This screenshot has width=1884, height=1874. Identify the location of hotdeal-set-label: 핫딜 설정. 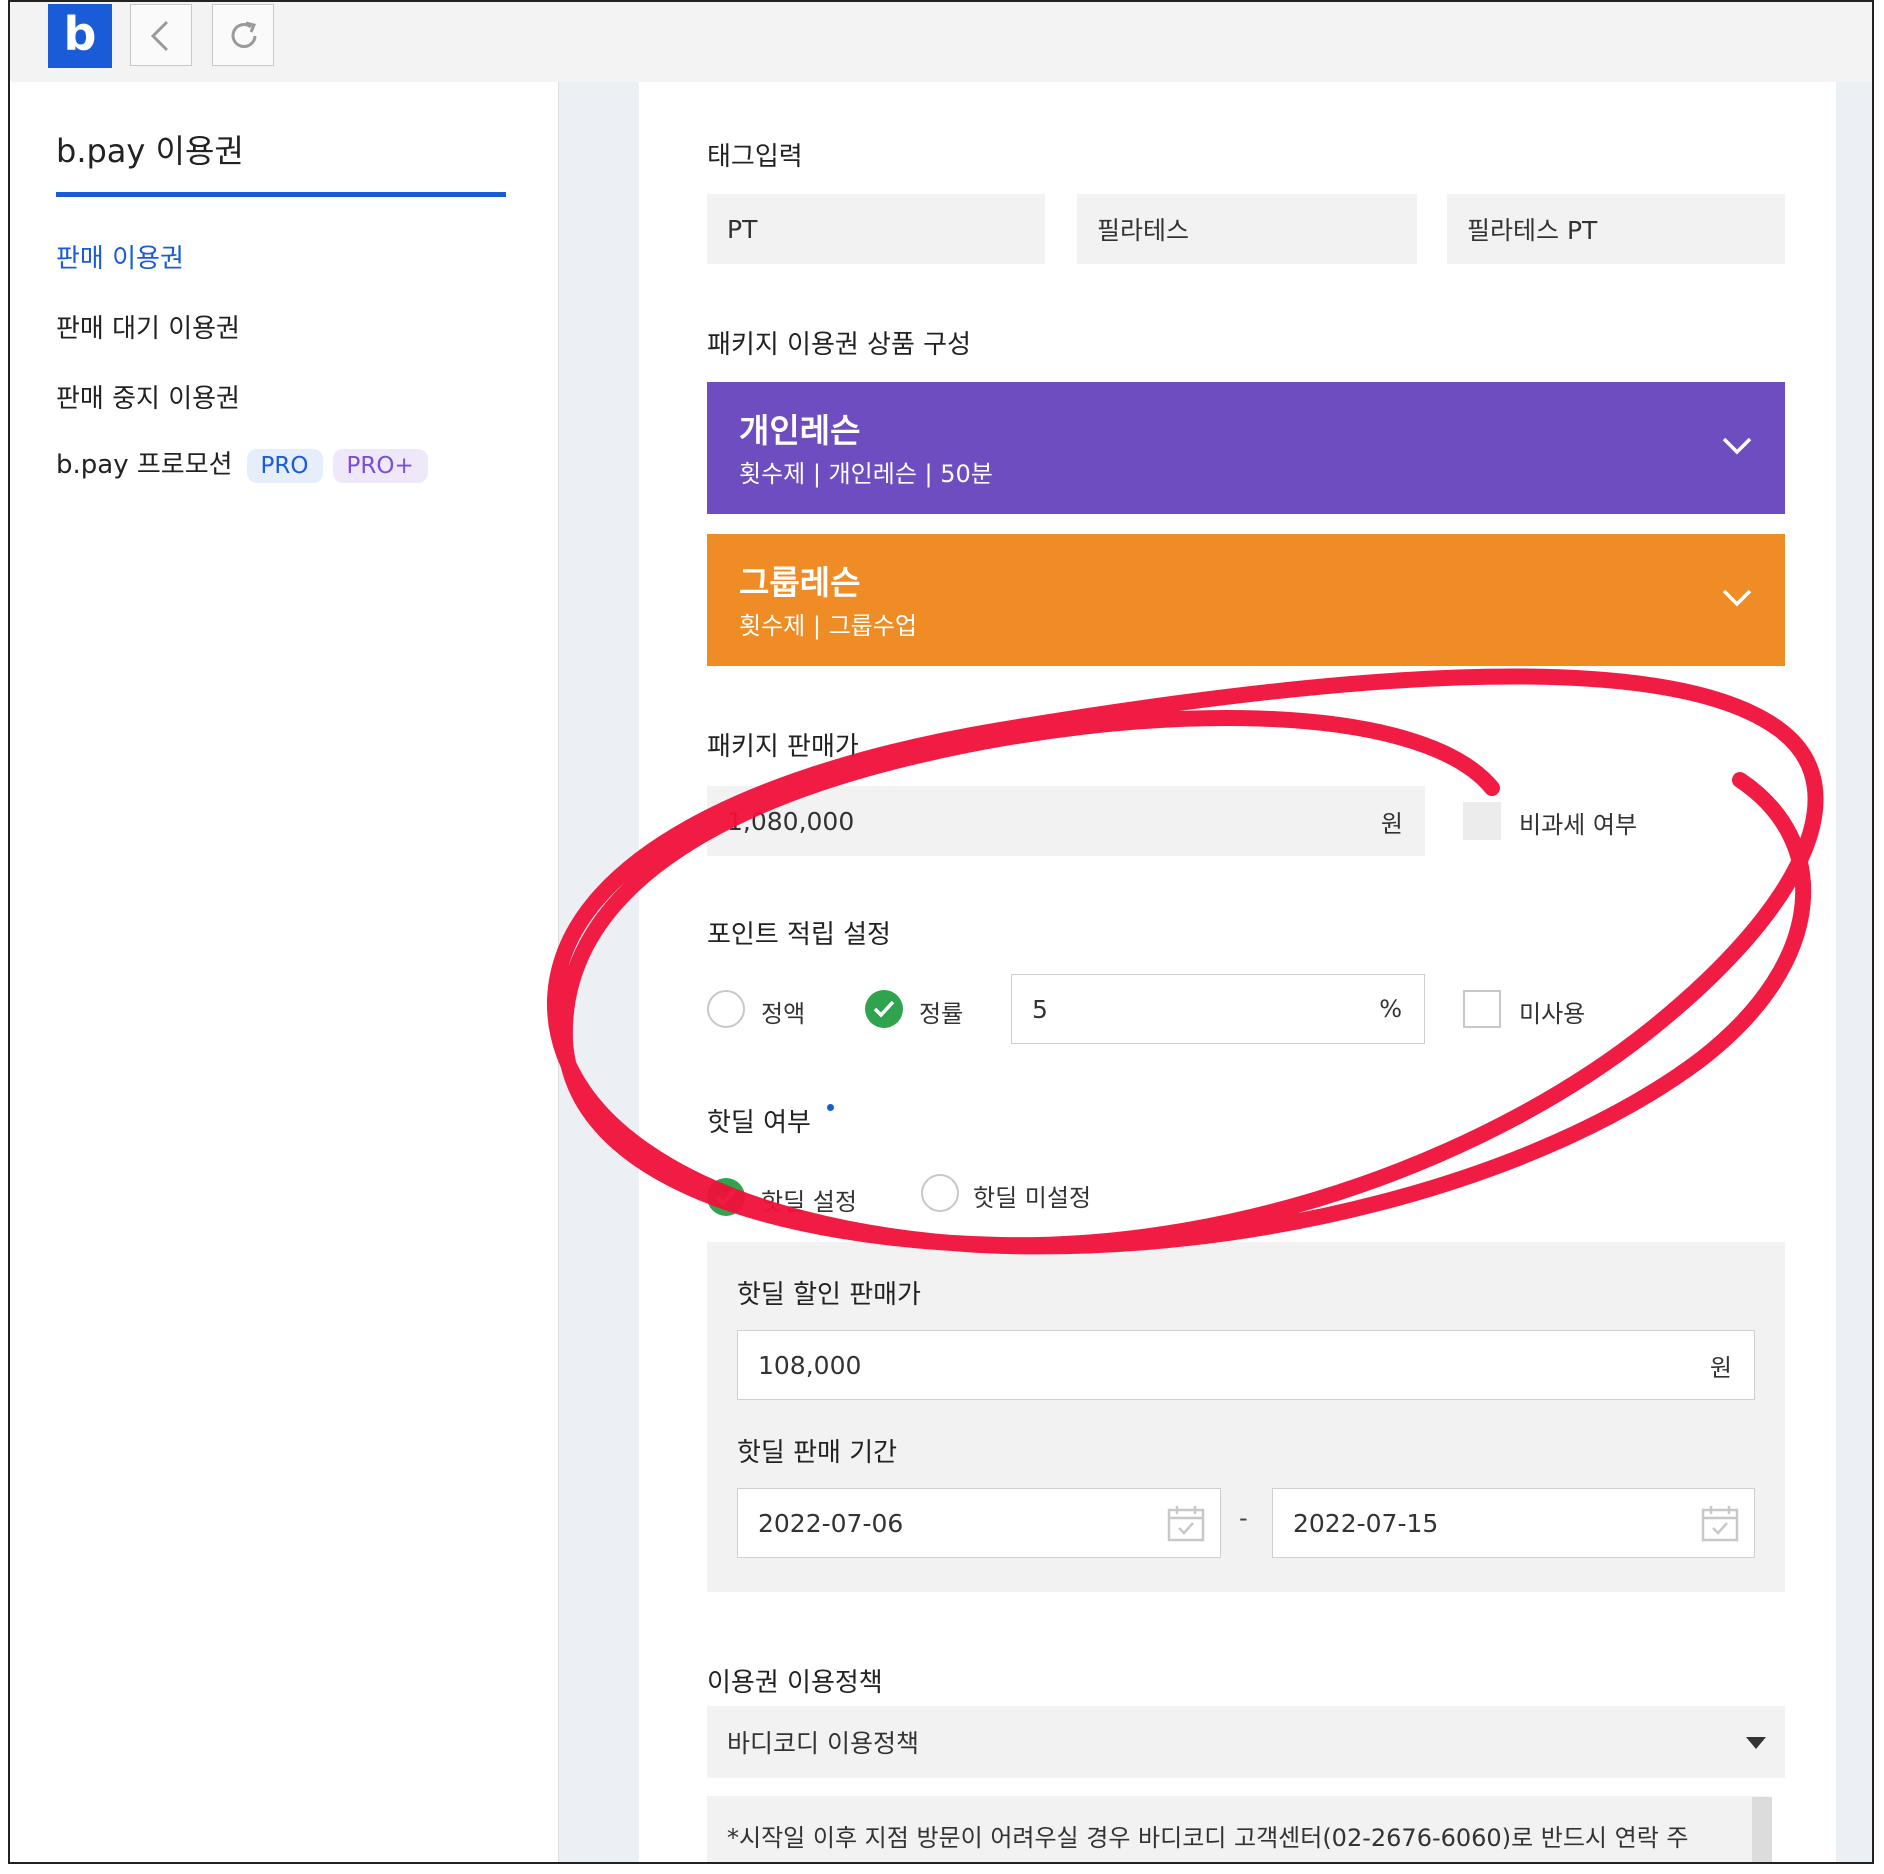
(809, 1202).